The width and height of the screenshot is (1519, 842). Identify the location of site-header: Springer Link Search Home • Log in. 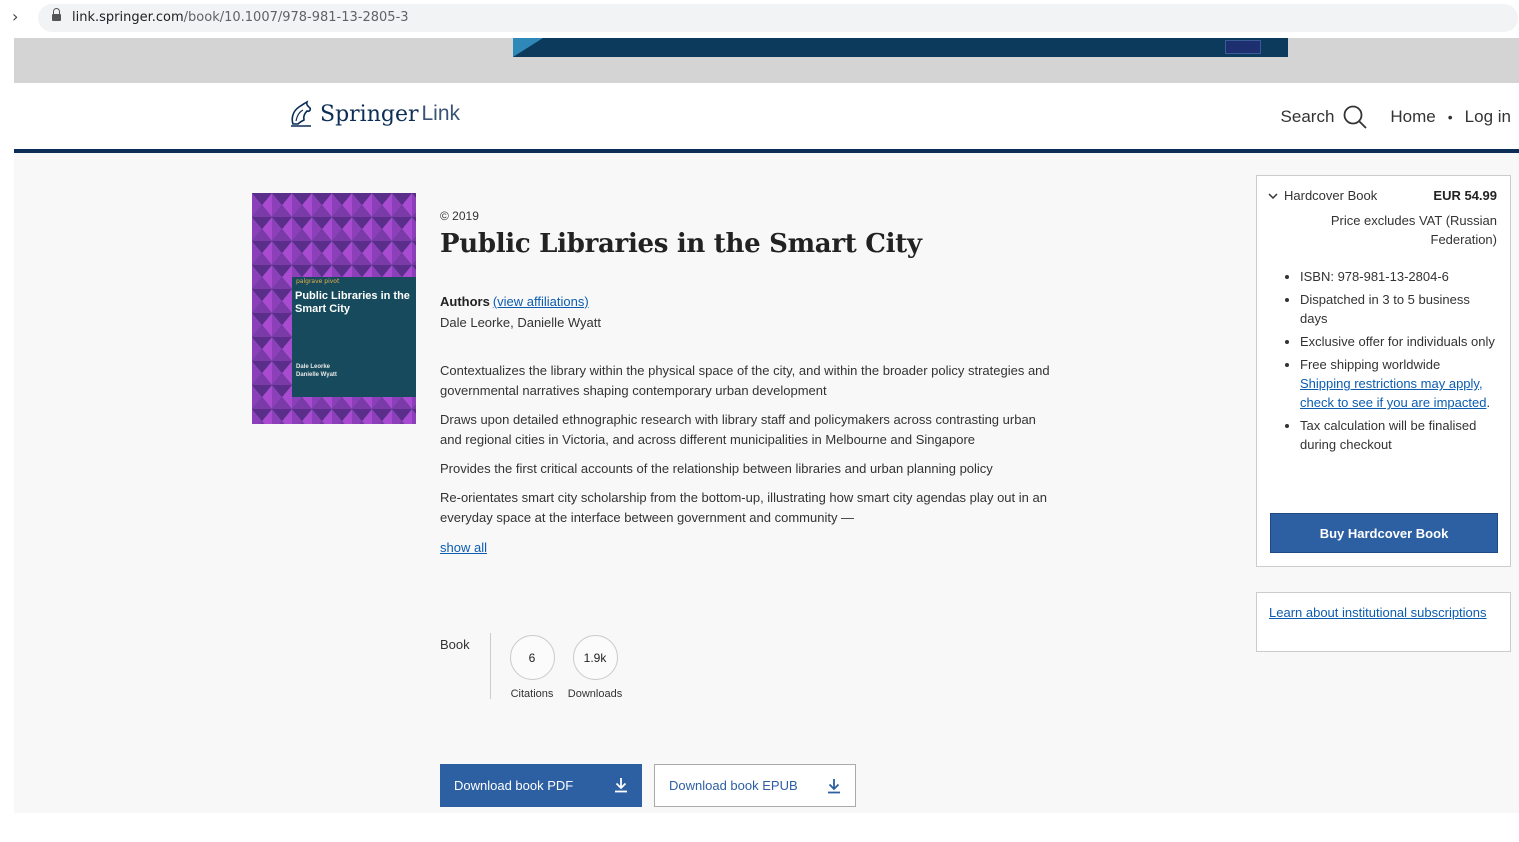
(766, 118).